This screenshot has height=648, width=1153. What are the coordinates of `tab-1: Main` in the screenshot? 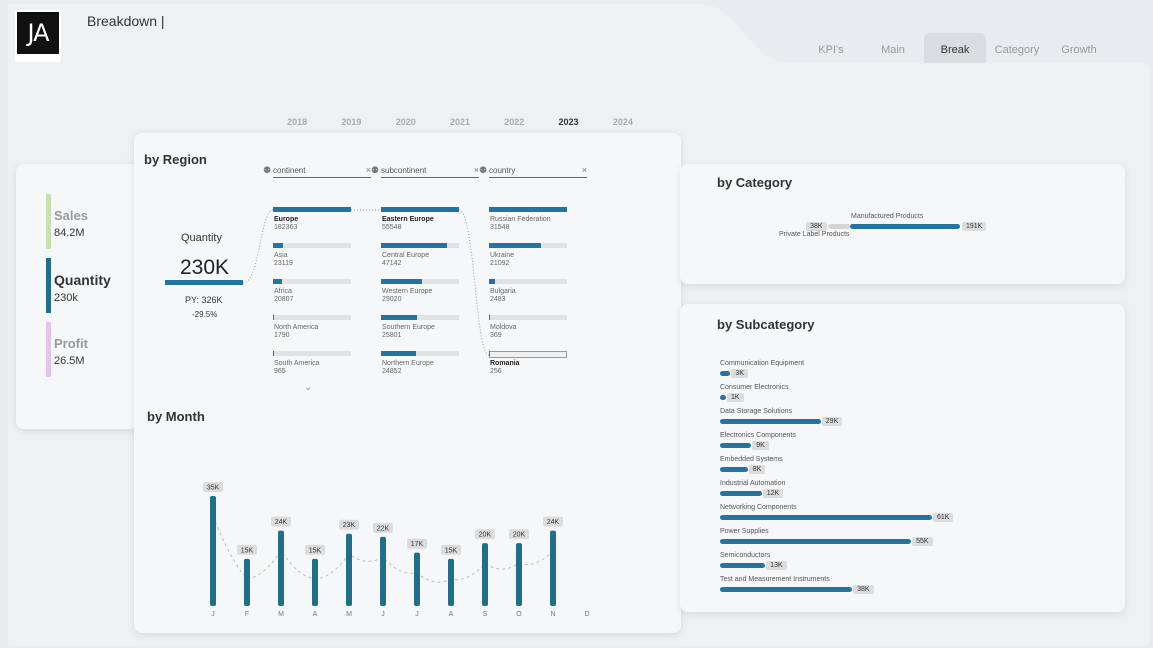 It's located at (893, 48).